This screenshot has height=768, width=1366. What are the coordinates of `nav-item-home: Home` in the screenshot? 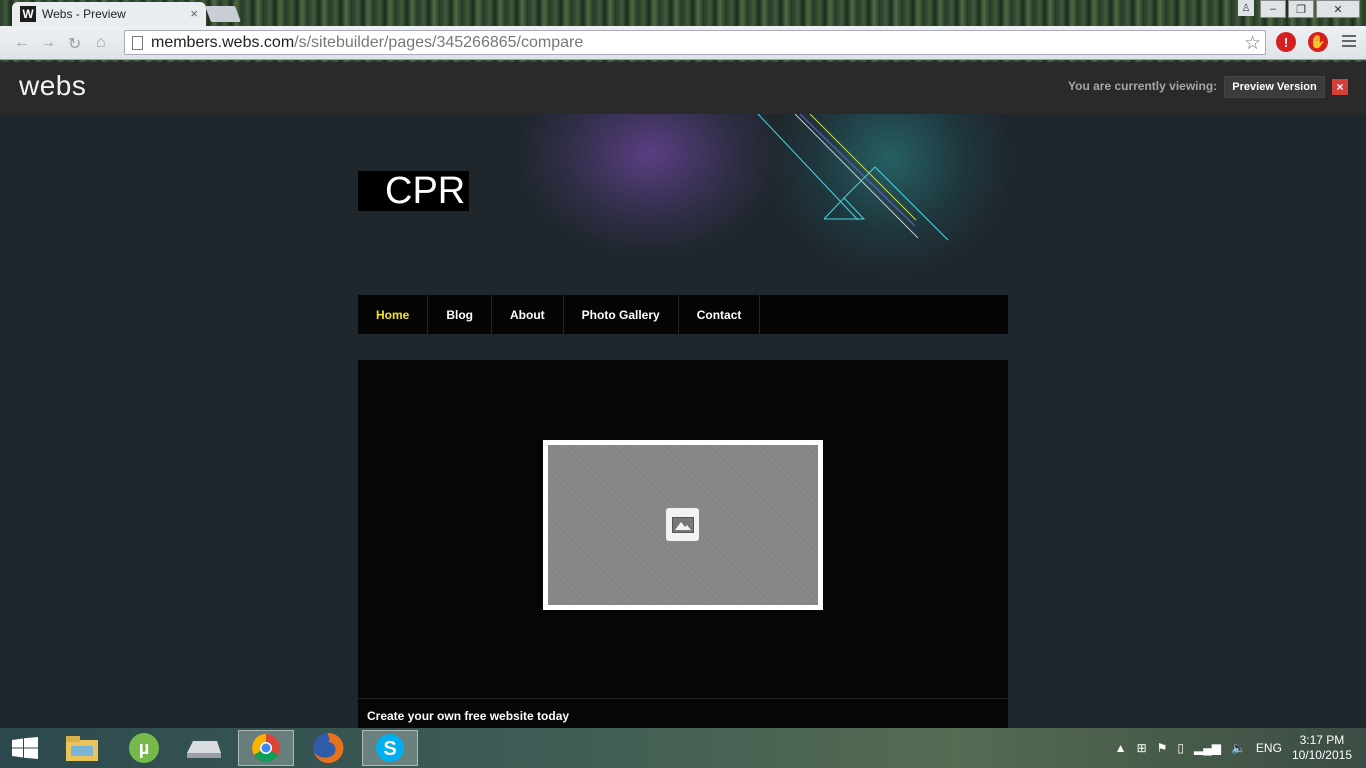 It's located at (393, 314).